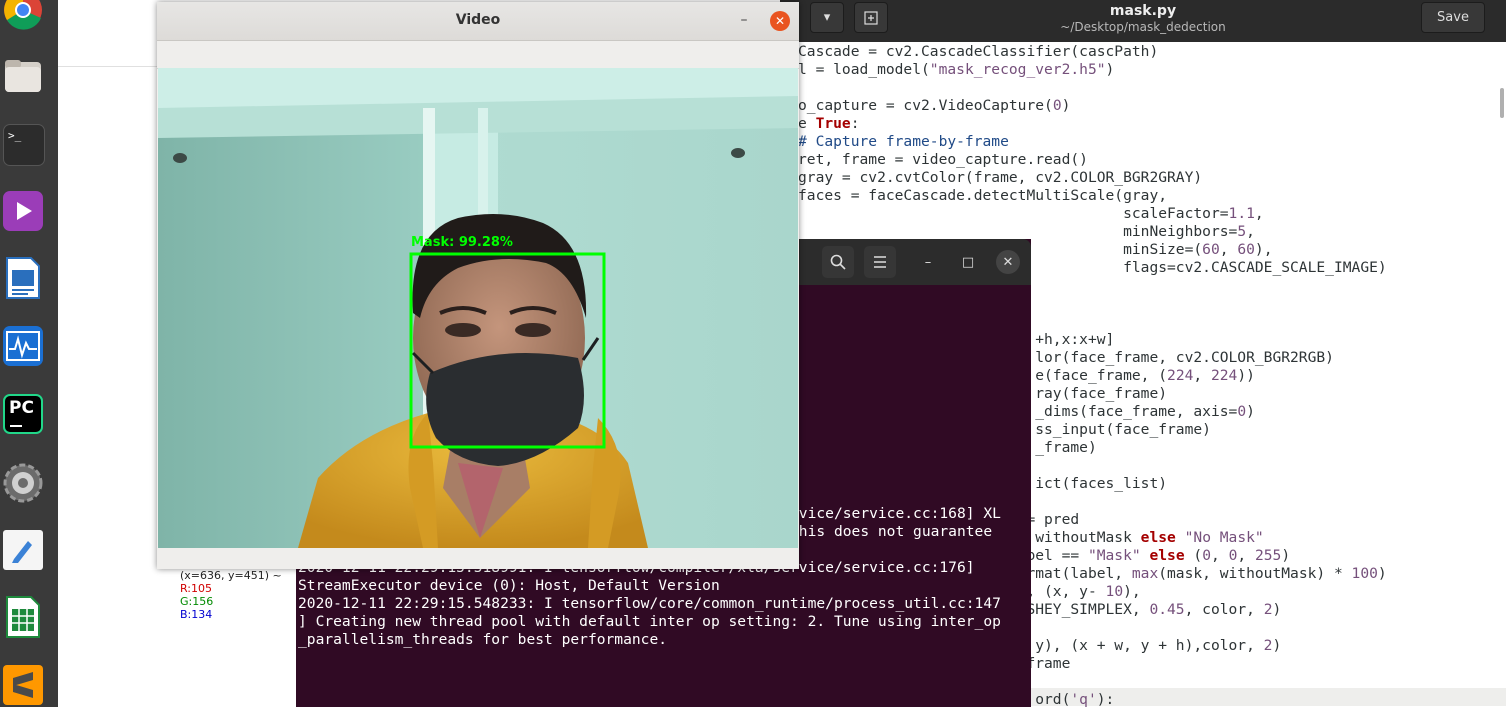 Image resolution: width=1506 pixels, height=709 pixels. I want to click on terminal-search-button, so click(838, 262).